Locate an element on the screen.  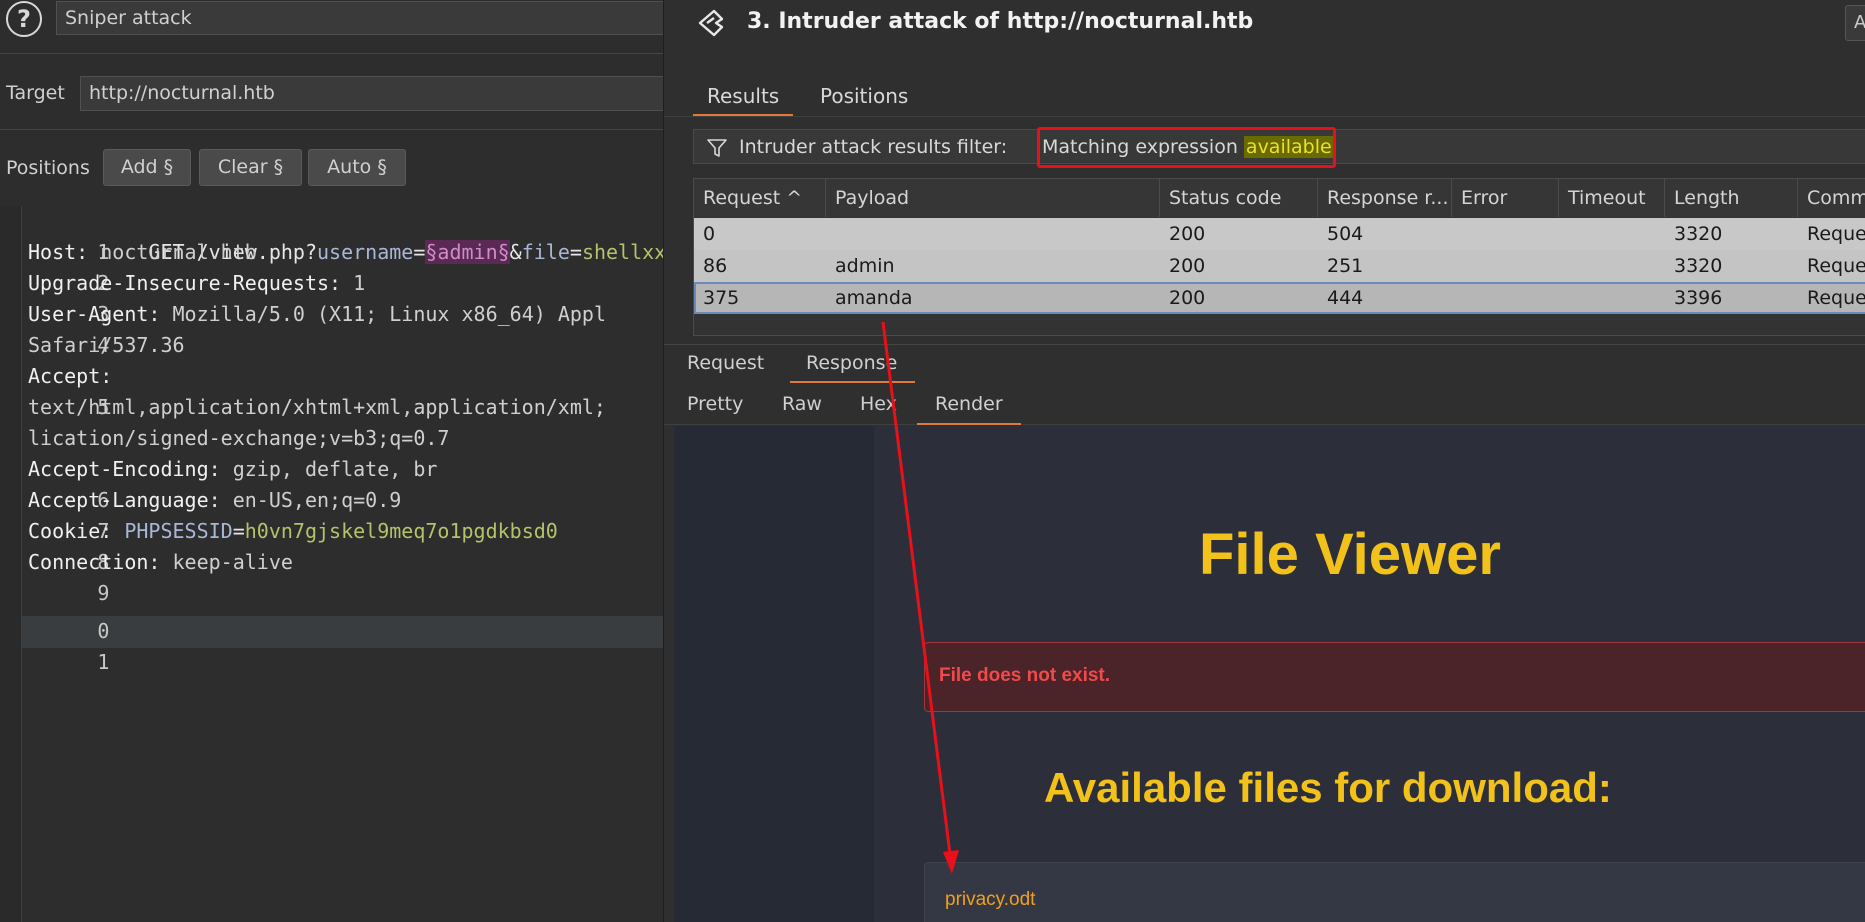
column-header-comment: Comm is located at coordinates (1831, 198).